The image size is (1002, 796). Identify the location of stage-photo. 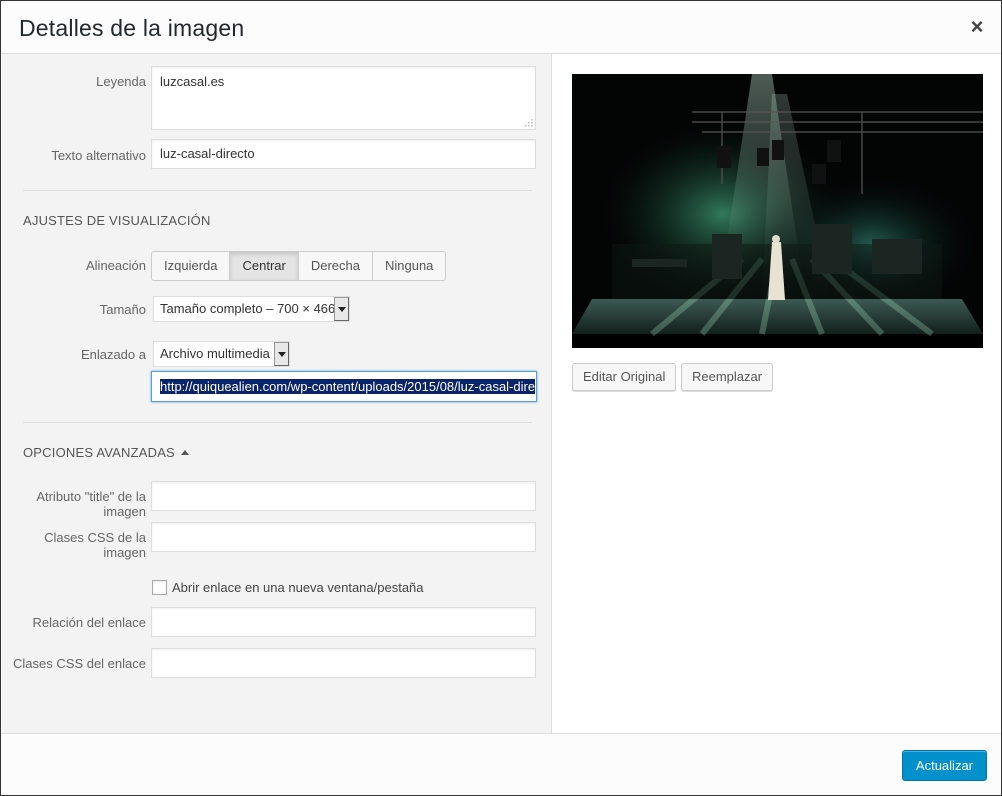
(777, 211).